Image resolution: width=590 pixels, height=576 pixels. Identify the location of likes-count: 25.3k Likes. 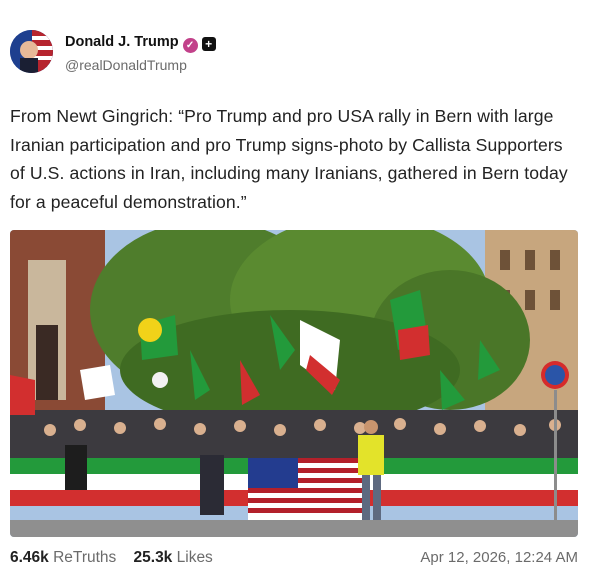
(173, 557).